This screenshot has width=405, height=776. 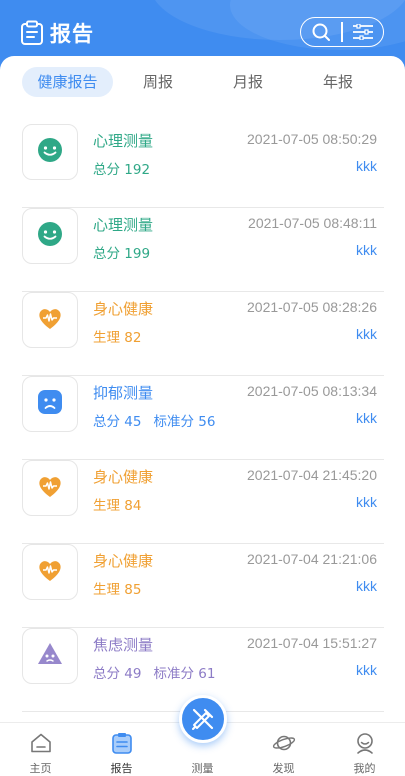 I want to click on report-name: 抑郁测量, so click(x=123, y=393).